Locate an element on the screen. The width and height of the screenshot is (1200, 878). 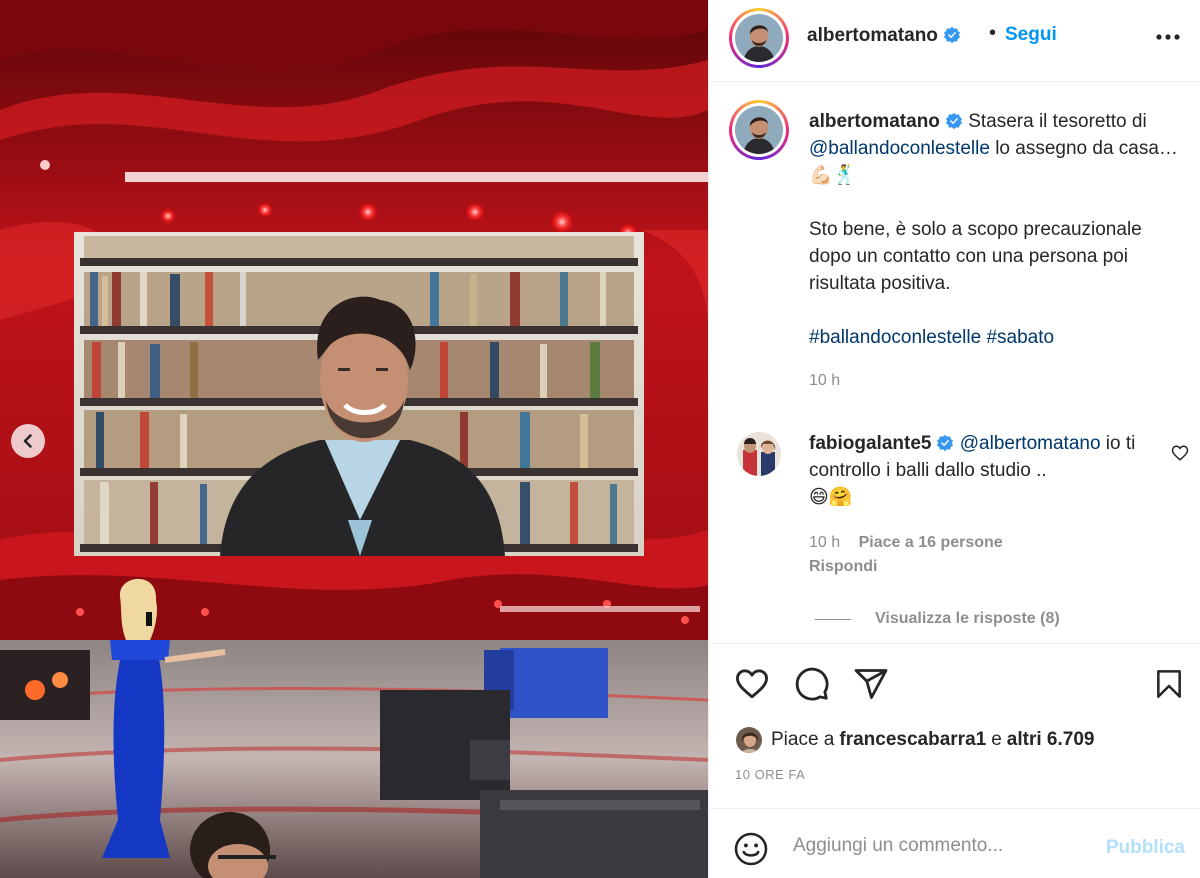
more-options-button is located at coordinates (1168, 37).